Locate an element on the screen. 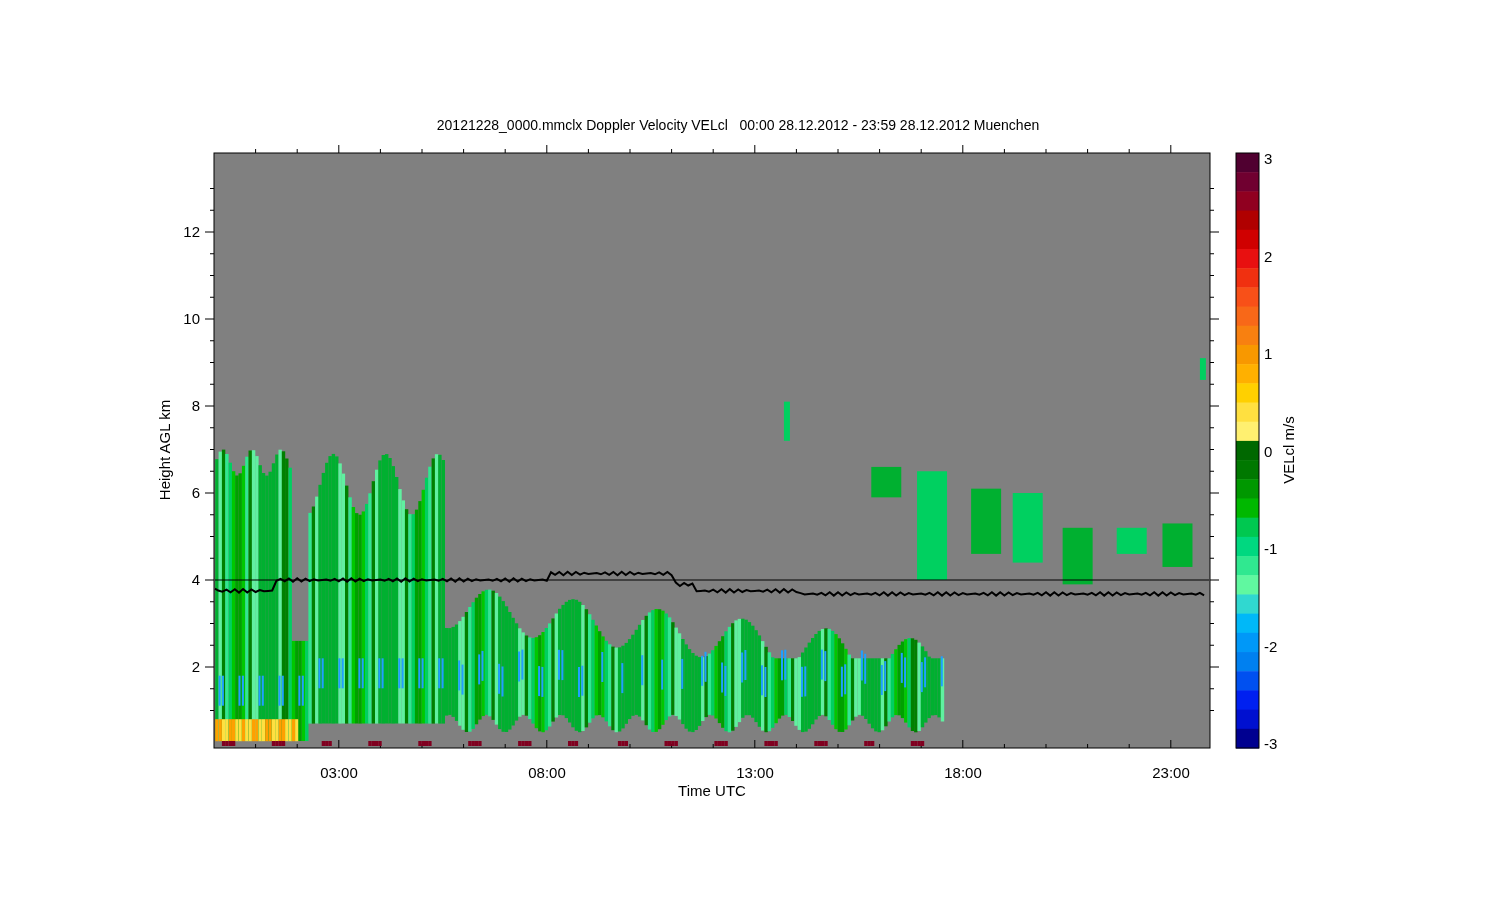  x-tick-label: 13:00 is located at coordinates (755, 772).